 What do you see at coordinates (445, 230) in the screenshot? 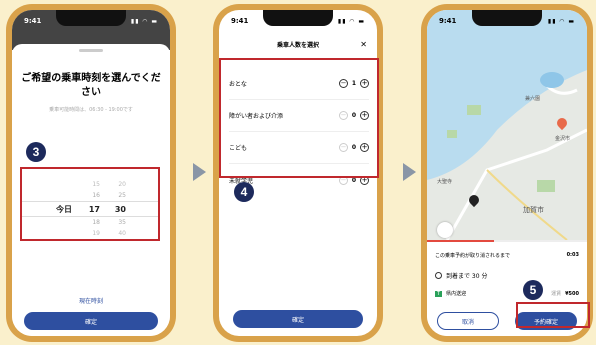
I see `location-button-icon` at bounding box center [445, 230].